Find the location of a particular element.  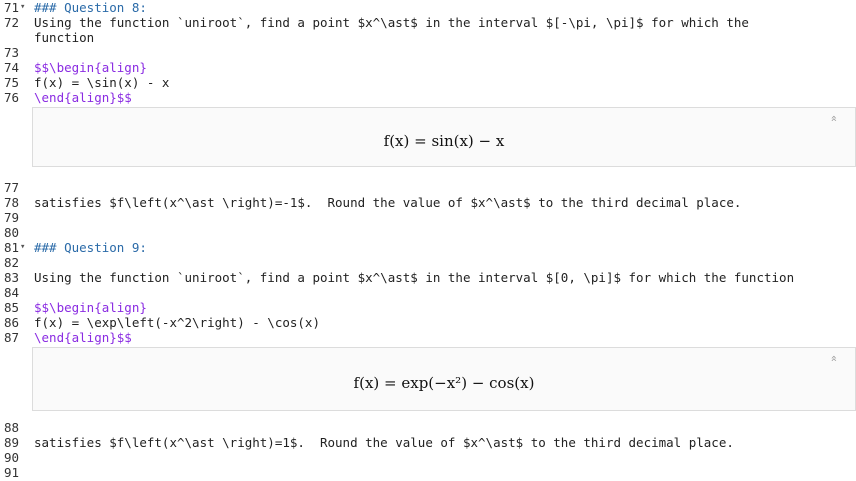

editor-line: 79 is located at coordinates (428, 217).